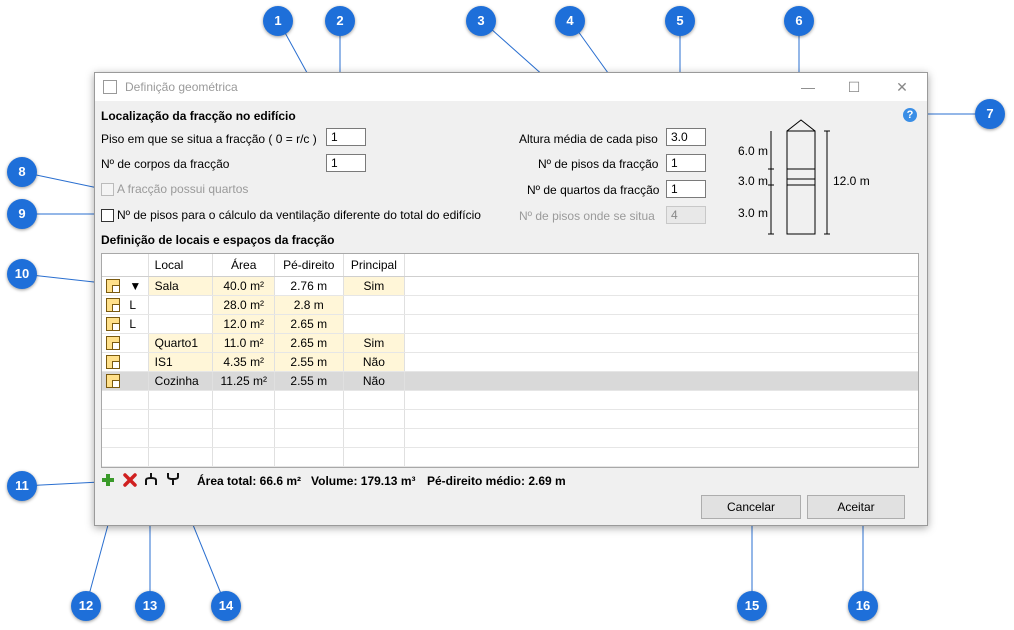 This screenshot has height=630, width=1014. Describe the element at coordinates (22, 486) in the screenshot. I see `callout-badge: 11` at that location.